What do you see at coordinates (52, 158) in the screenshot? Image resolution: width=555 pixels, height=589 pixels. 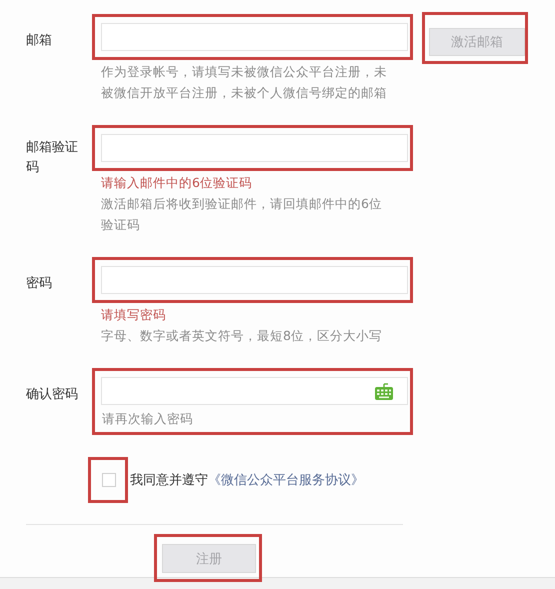 I see `field-label: 邮箱验证码` at bounding box center [52, 158].